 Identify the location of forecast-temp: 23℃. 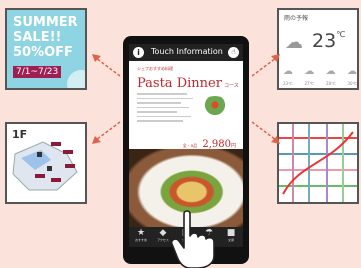
(288, 83).